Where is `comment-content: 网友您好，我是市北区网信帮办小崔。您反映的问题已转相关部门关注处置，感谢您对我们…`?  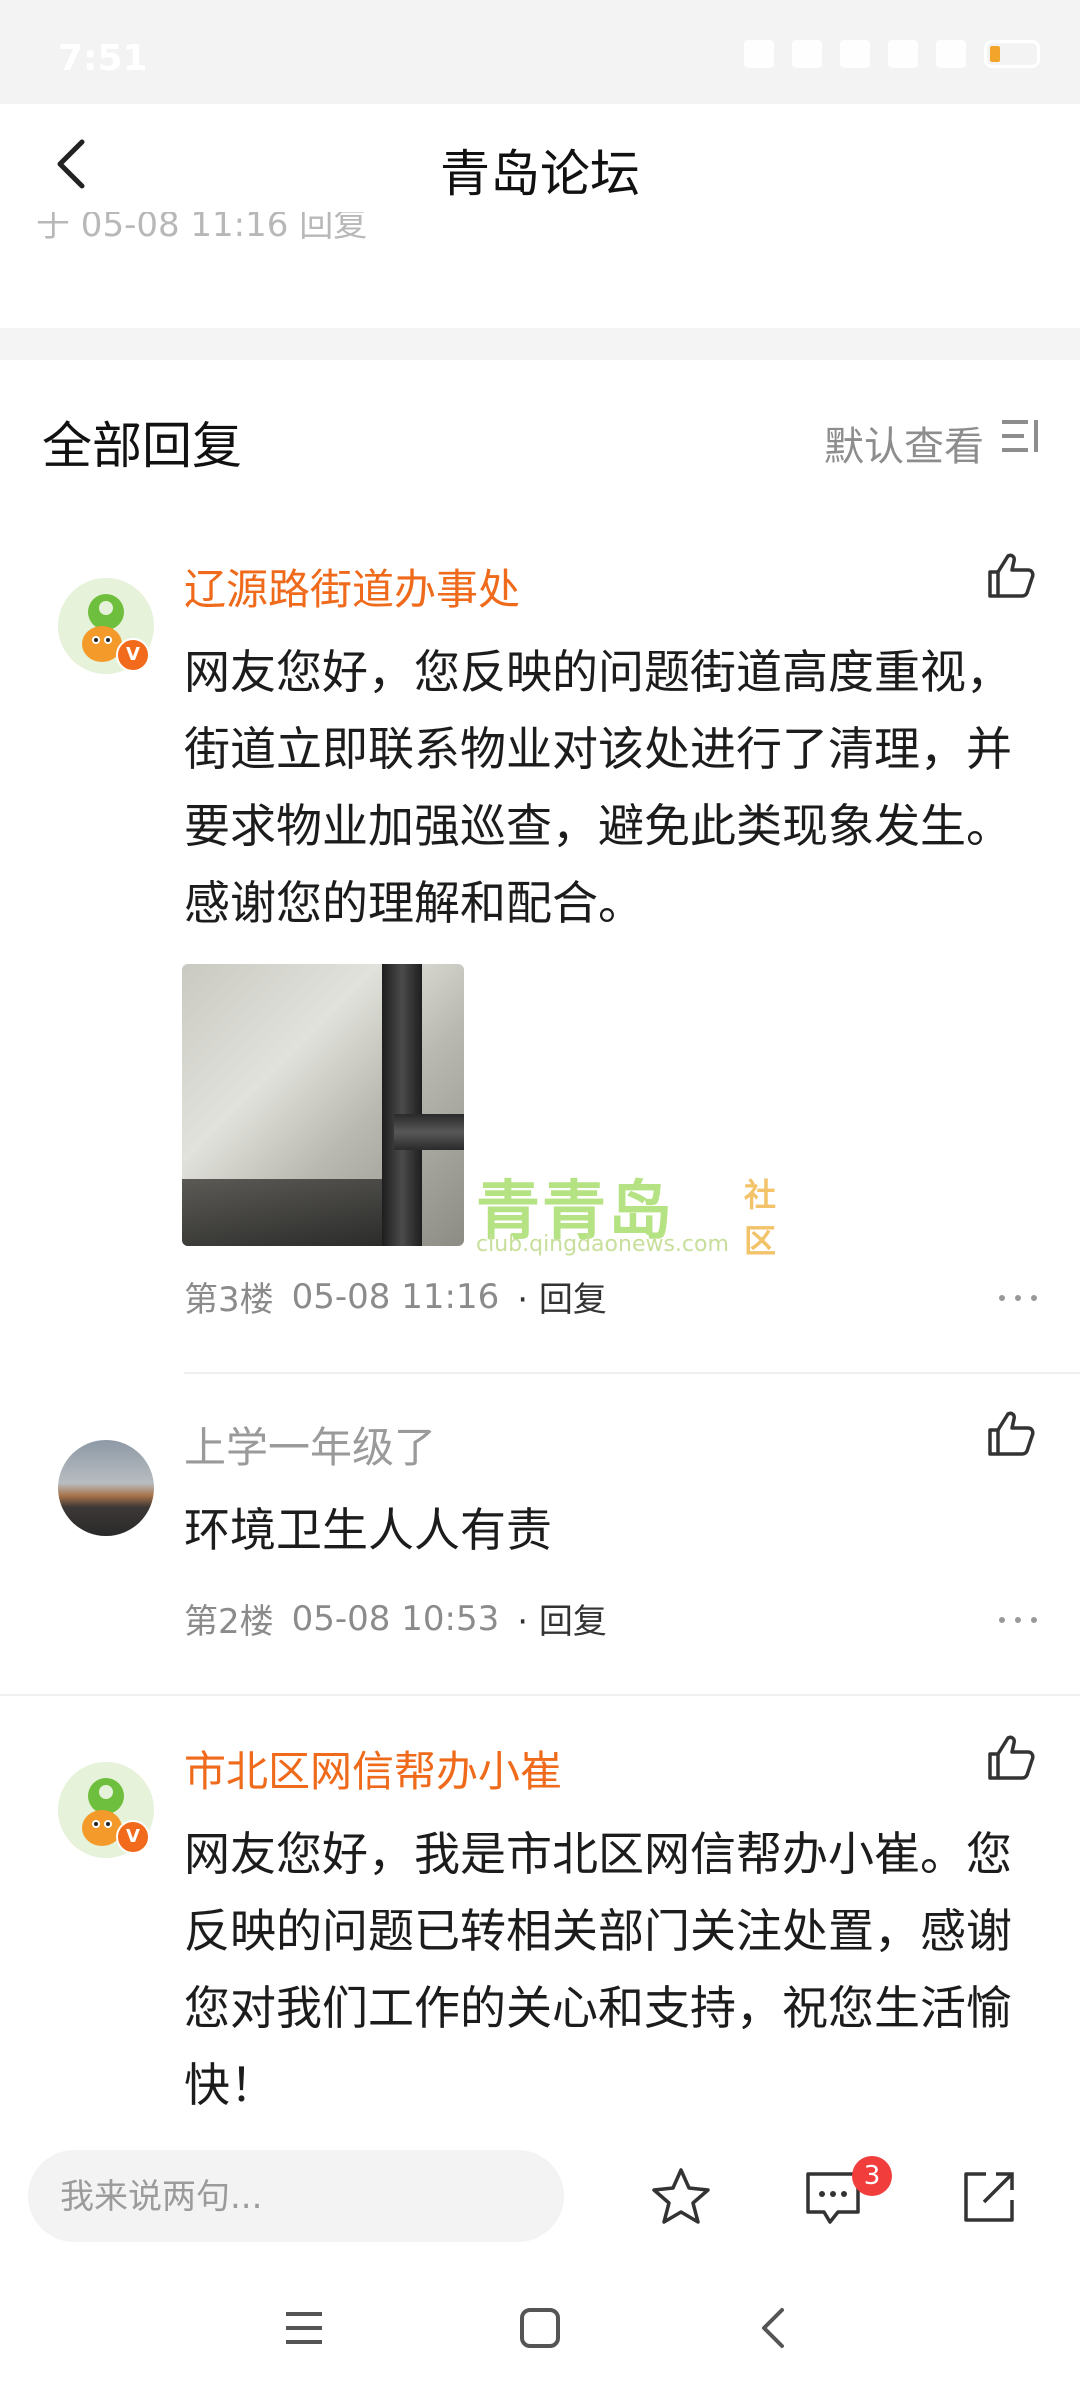
comment-content: 网友您好，我是市北区网信帮办小崔。您反映的问题已转相关部门关注处置，感谢您对我们… is located at coordinates (598, 1969).